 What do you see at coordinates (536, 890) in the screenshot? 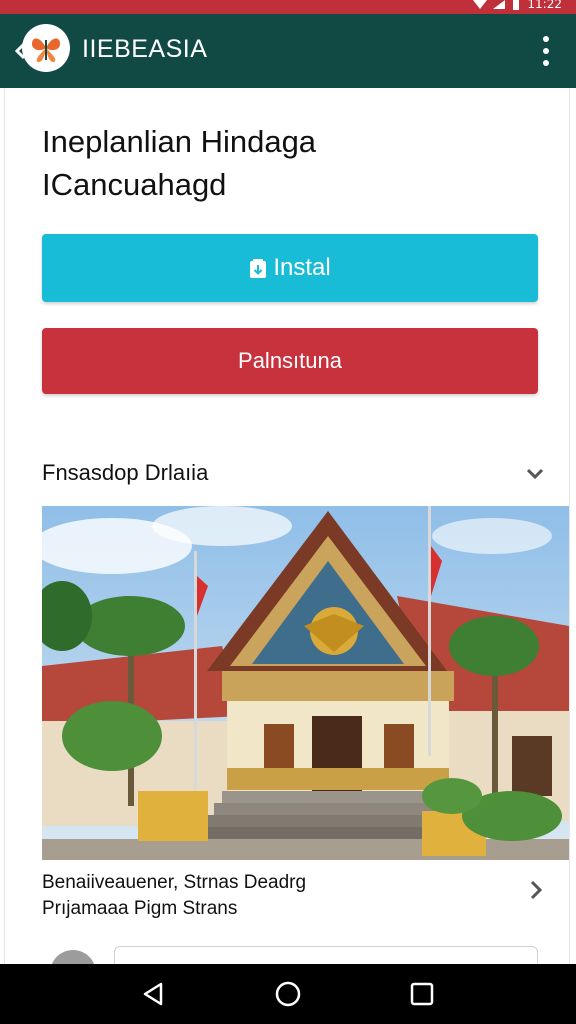
I see `chevron-right-icon` at bounding box center [536, 890].